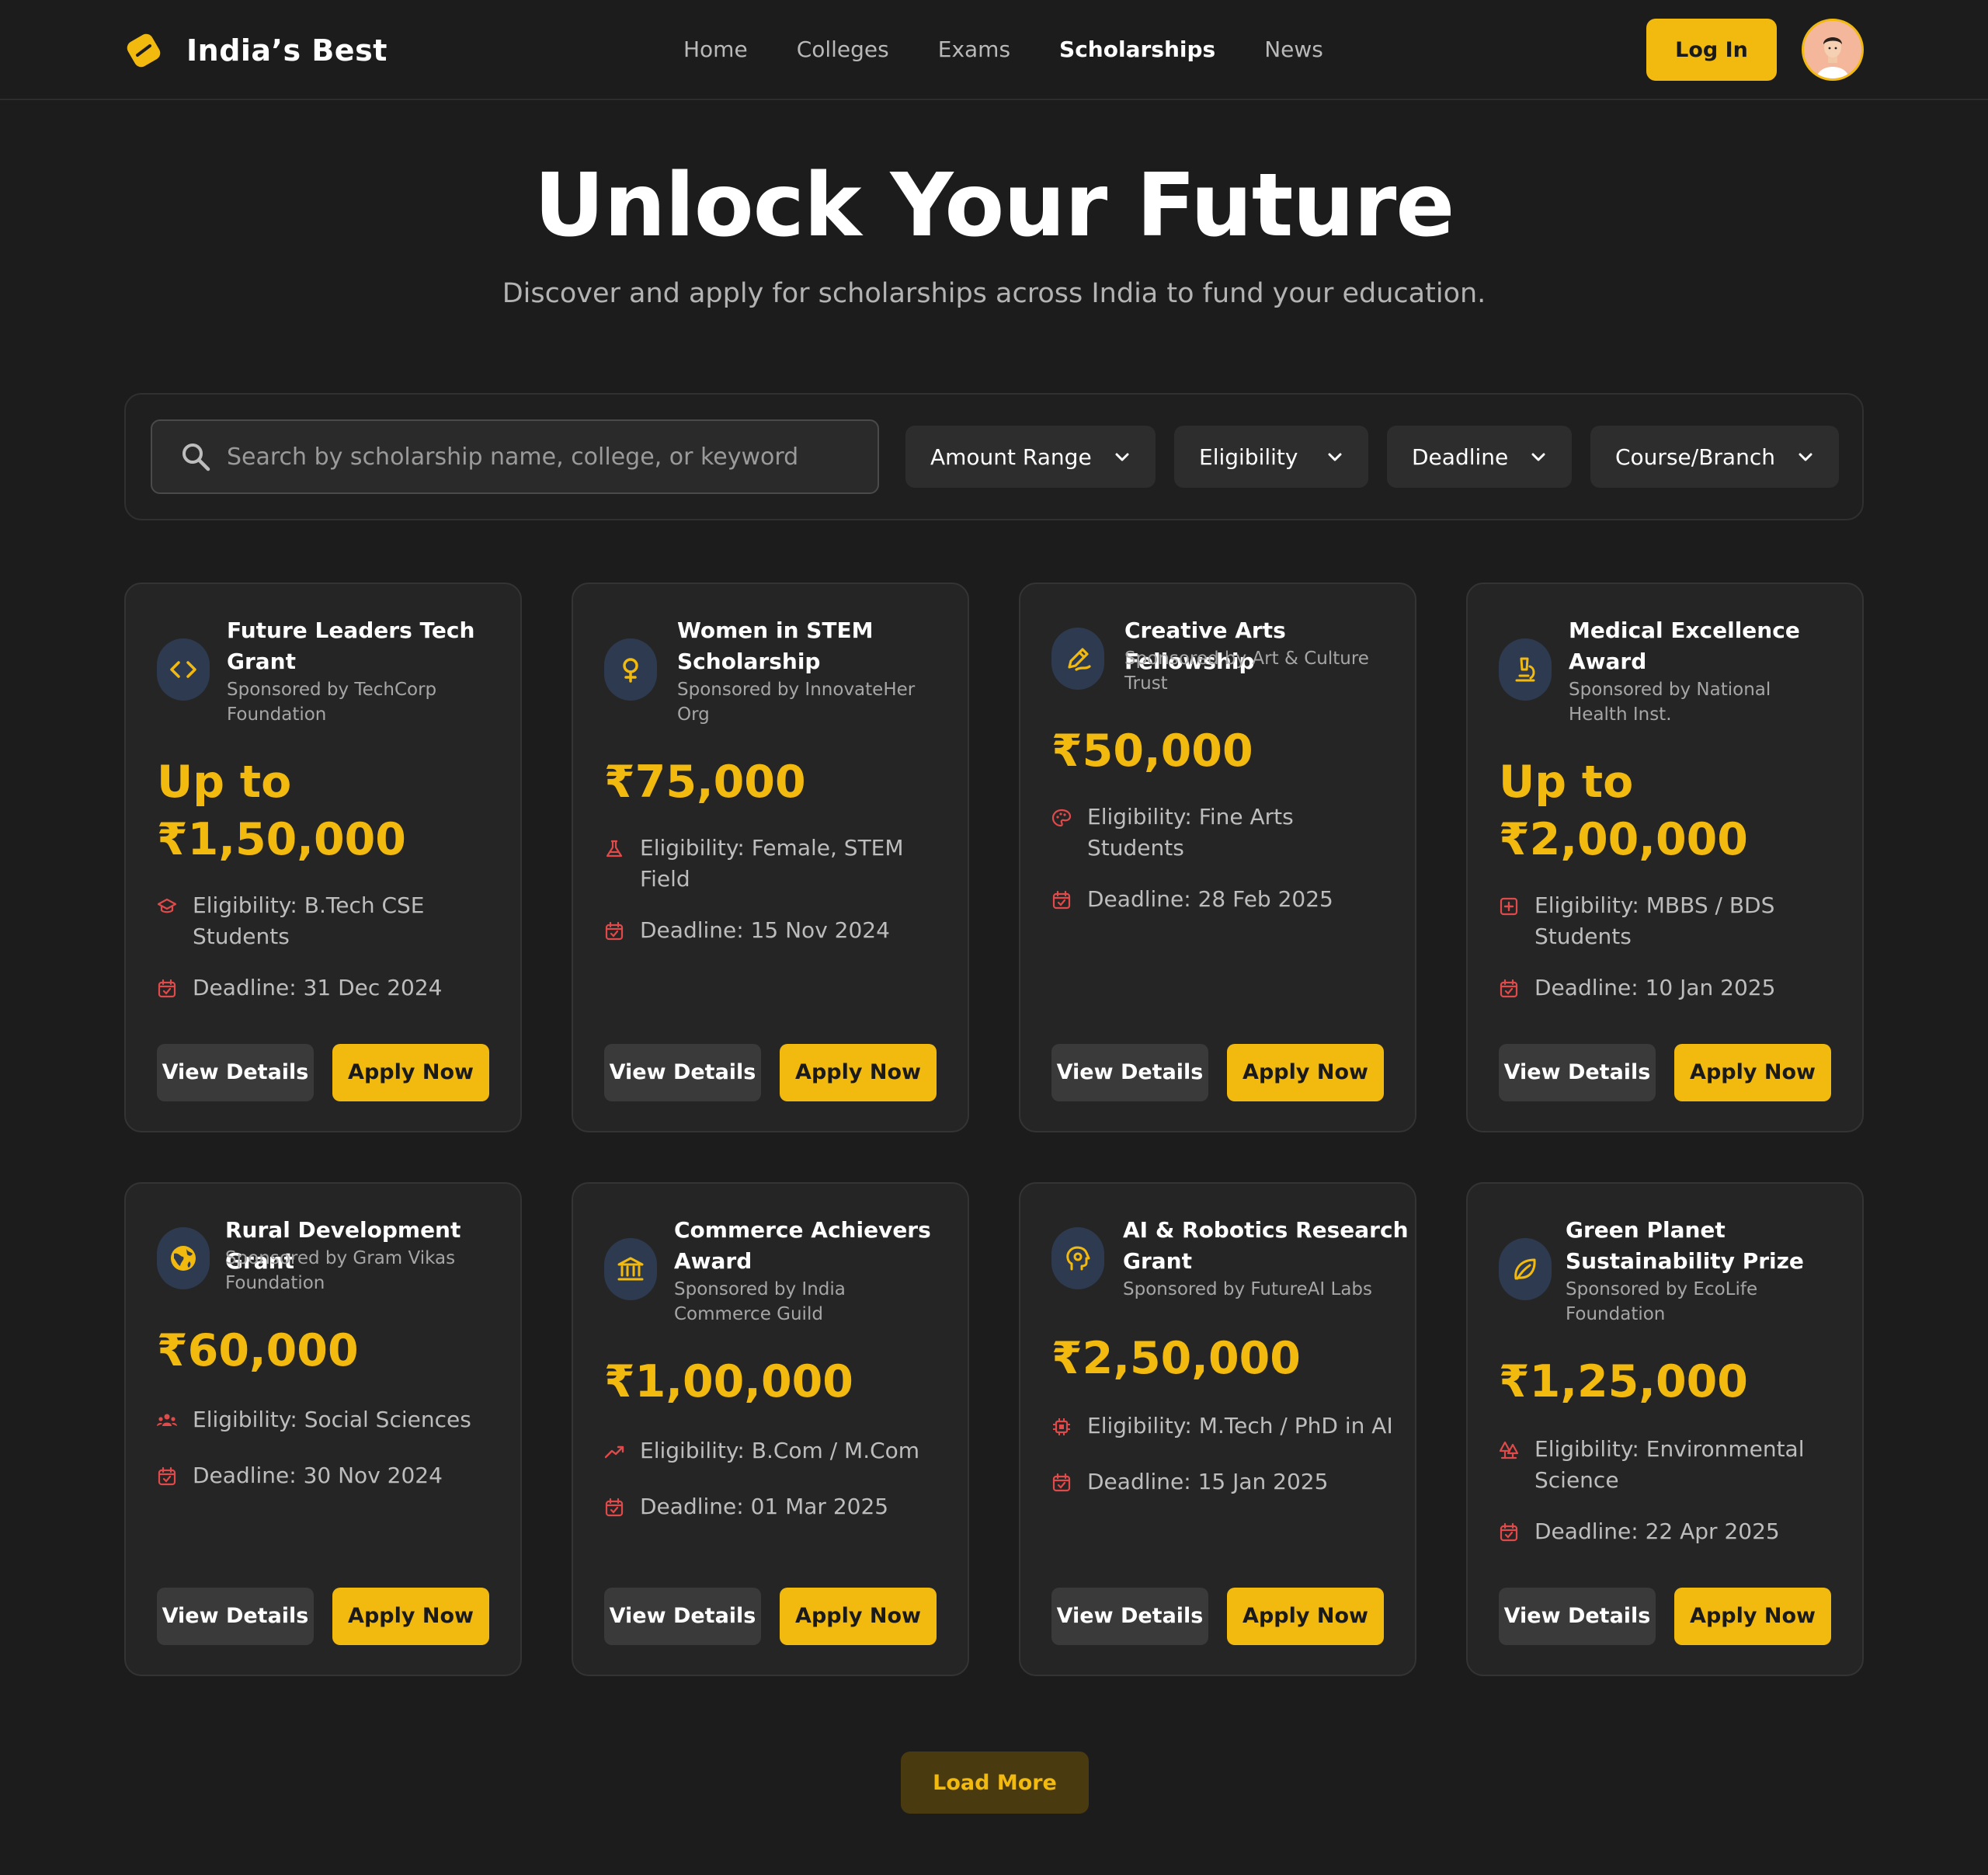  I want to click on female-icon, so click(630, 670).